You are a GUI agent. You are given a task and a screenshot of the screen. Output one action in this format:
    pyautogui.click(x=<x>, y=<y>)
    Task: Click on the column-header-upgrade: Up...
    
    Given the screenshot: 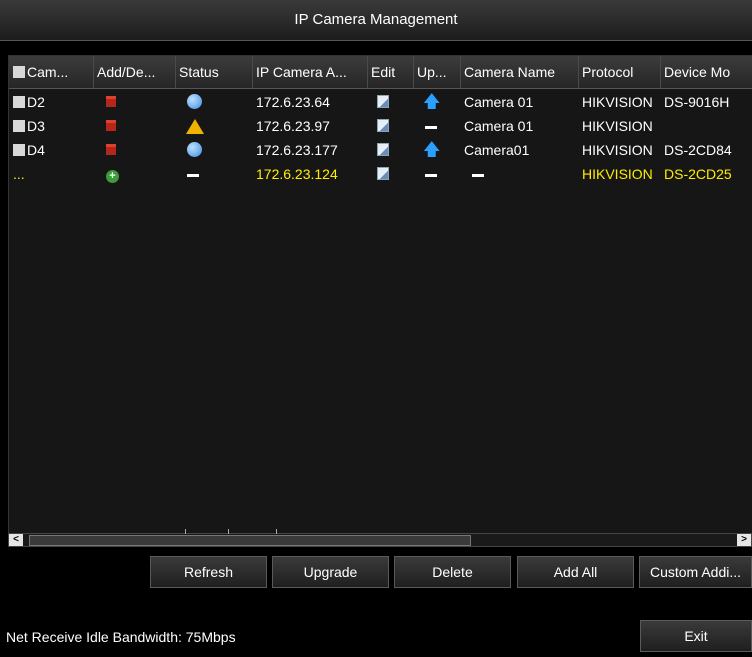 What is the action you would take?
    pyautogui.click(x=437, y=72)
    